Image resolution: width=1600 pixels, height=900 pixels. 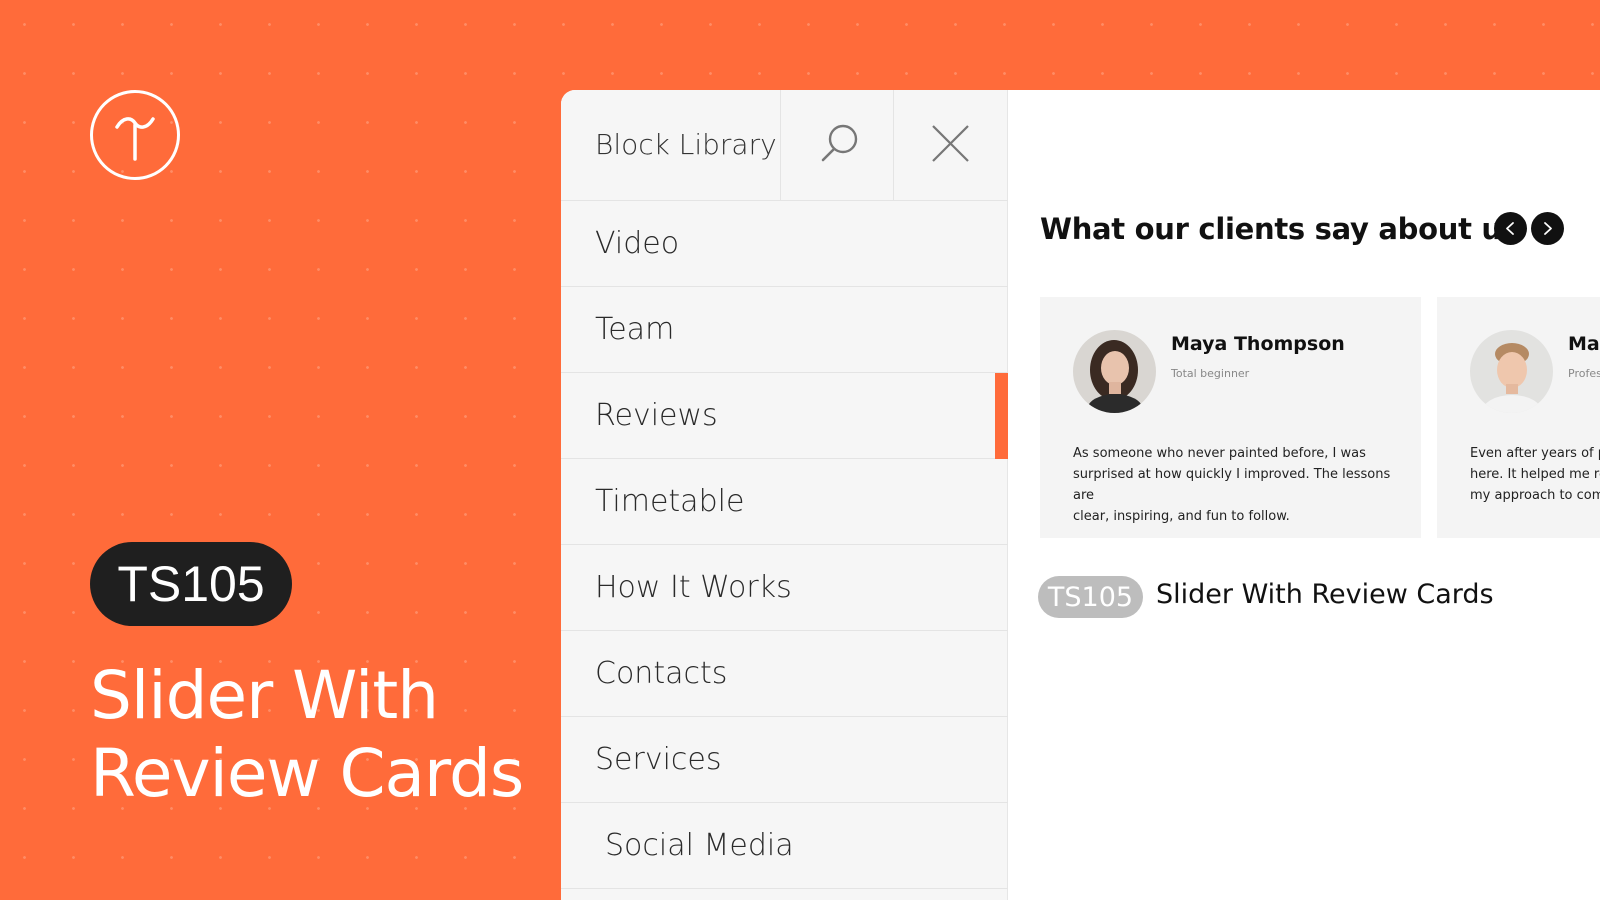 I want to click on chevron-right-icon, so click(x=1548, y=228).